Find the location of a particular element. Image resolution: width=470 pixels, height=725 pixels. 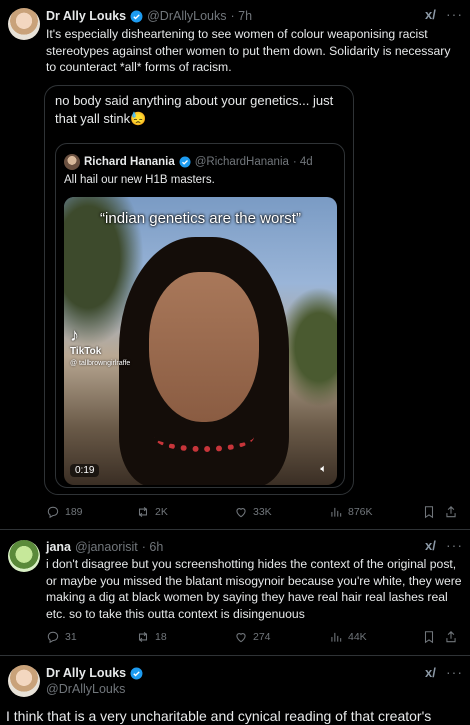

action-bar: 189 2K 33K 876K is located at coordinates (253, 514).